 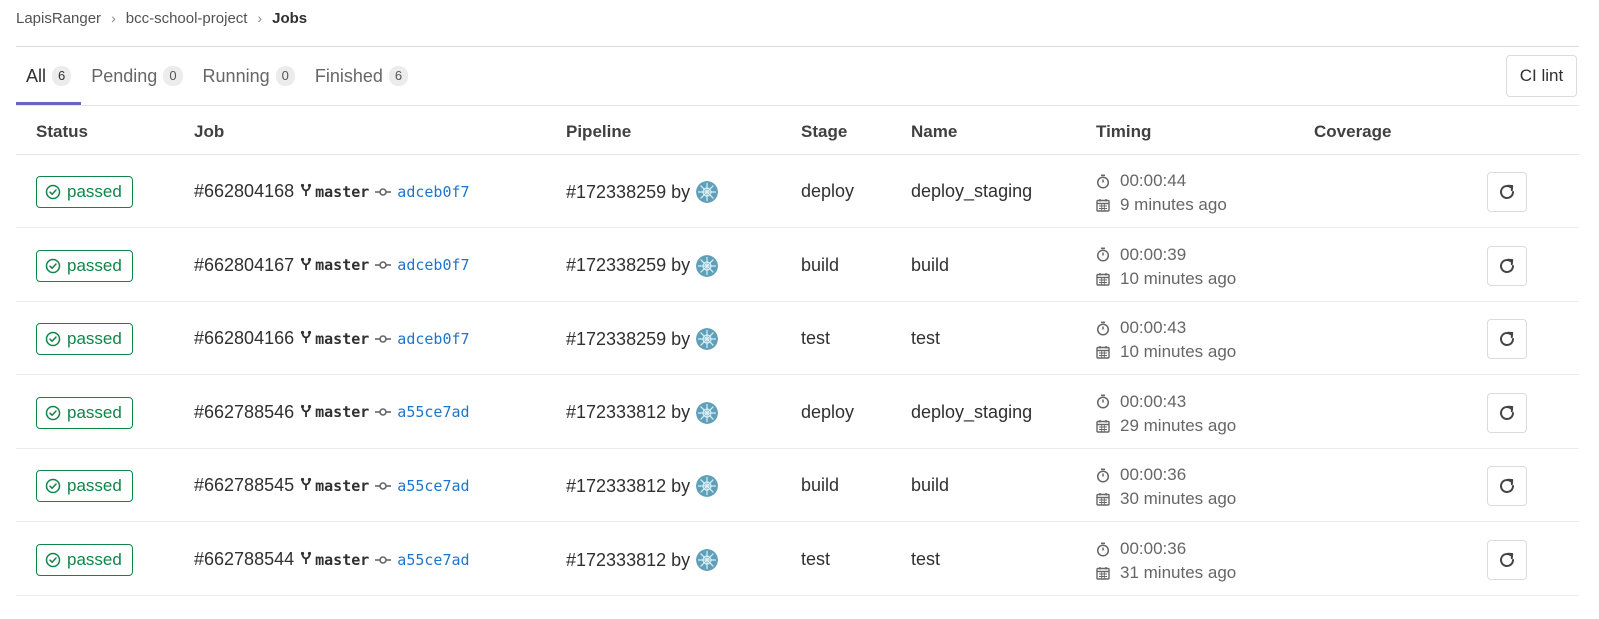 I want to click on job-cell: #662788546 master a55ce7ad, so click(x=332, y=412).